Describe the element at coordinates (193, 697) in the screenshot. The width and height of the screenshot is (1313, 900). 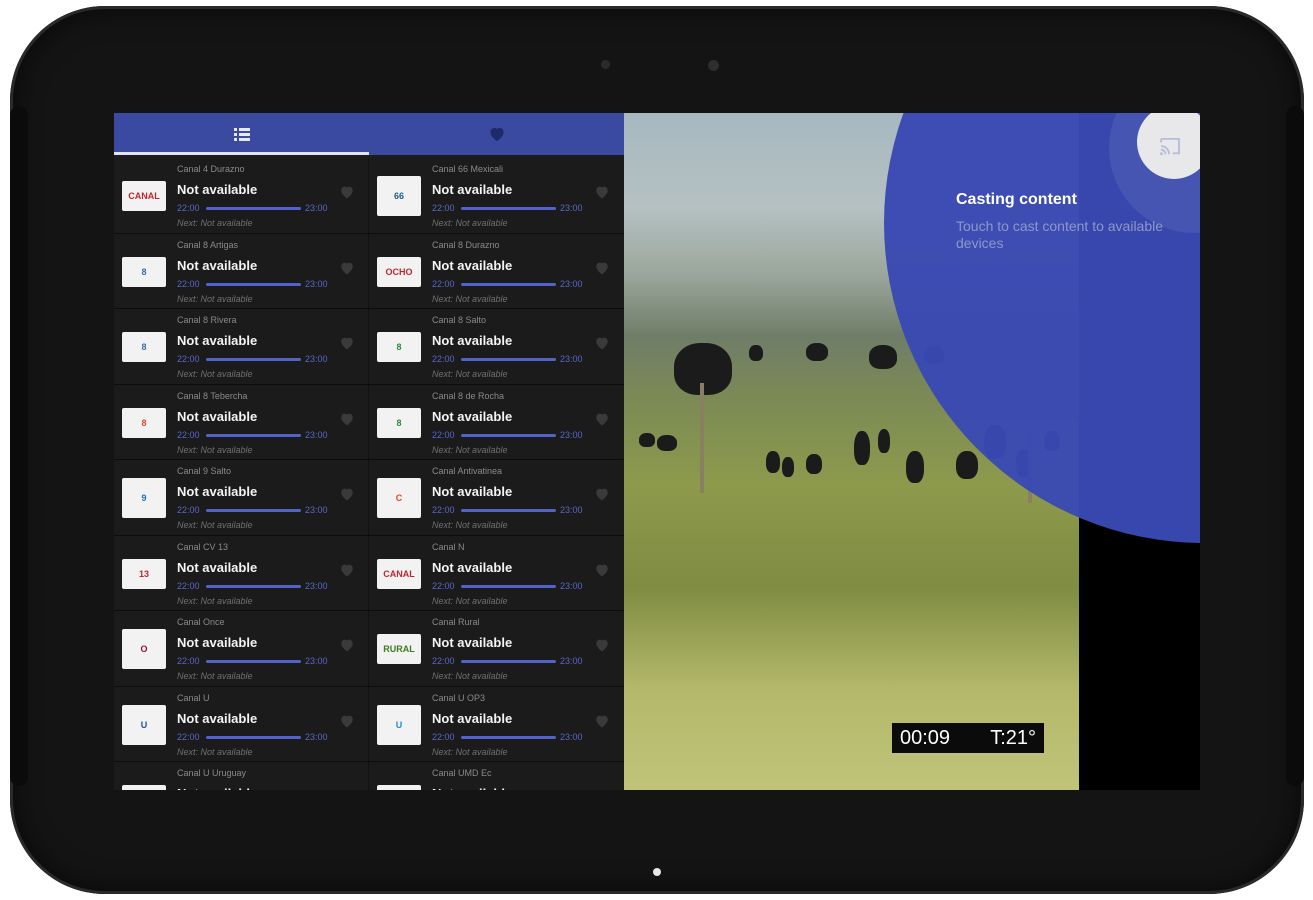
I see `channel-name: Canal U` at that location.